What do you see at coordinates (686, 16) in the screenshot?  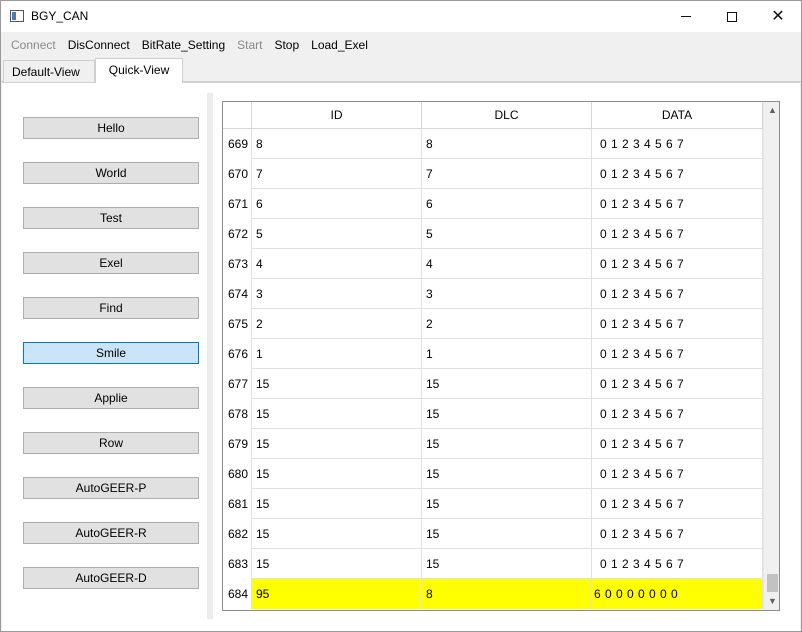 I see `minimize-button` at bounding box center [686, 16].